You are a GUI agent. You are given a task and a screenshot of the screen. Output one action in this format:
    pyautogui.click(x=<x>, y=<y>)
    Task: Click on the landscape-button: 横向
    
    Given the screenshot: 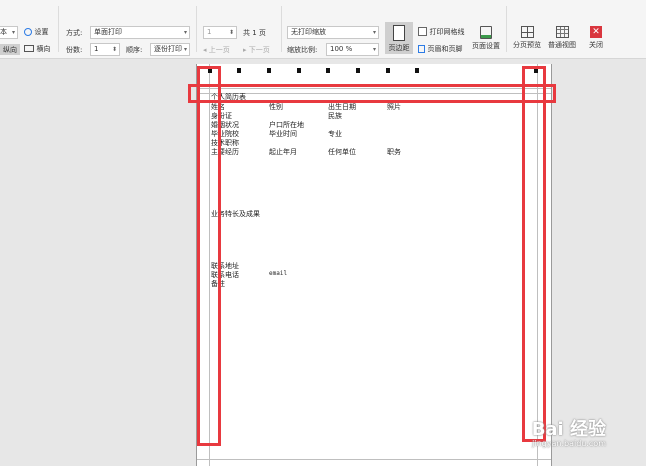 What is the action you would take?
    pyautogui.click(x=37, y=49)
    